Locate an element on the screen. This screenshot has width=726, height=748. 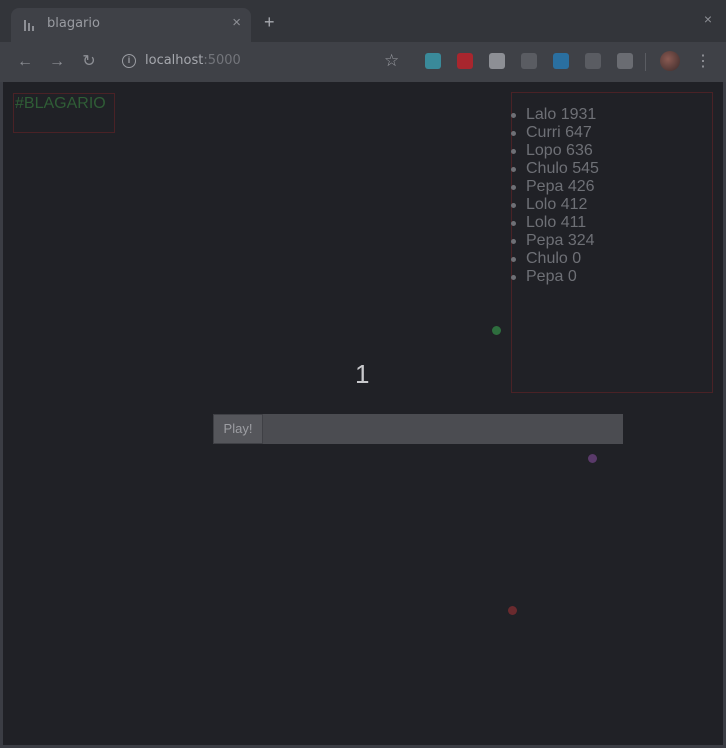
leaderboard-entry: Pepa 0 is located at coordinates (611, 277).